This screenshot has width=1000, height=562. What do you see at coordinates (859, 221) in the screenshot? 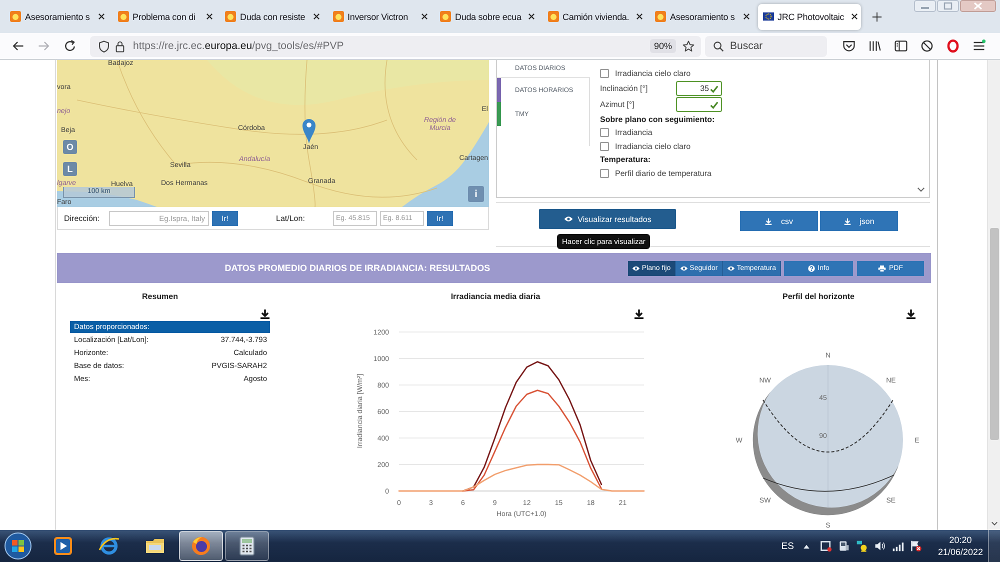
I see `download-button: json` at bounding box center [859, 221].